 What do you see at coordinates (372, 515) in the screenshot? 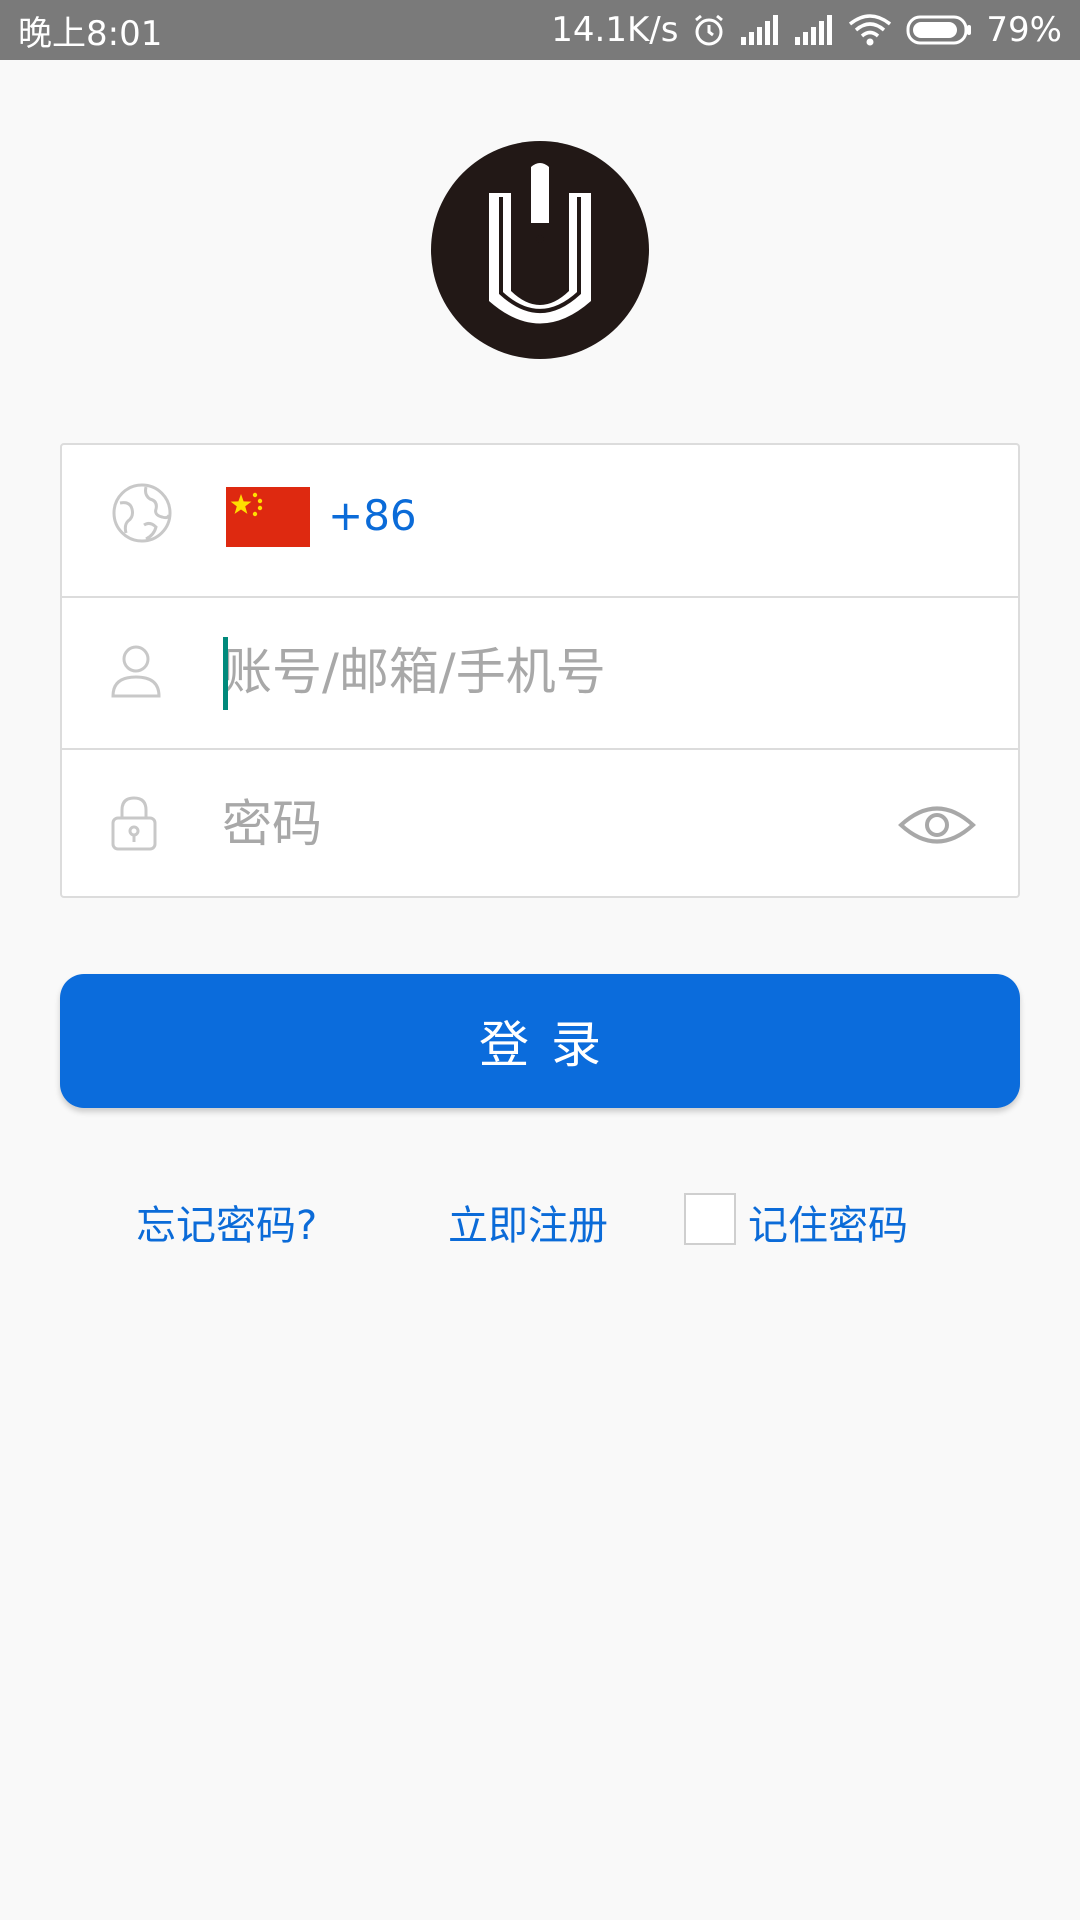
I see `country-code: +86` at bounding box center [372, 515].